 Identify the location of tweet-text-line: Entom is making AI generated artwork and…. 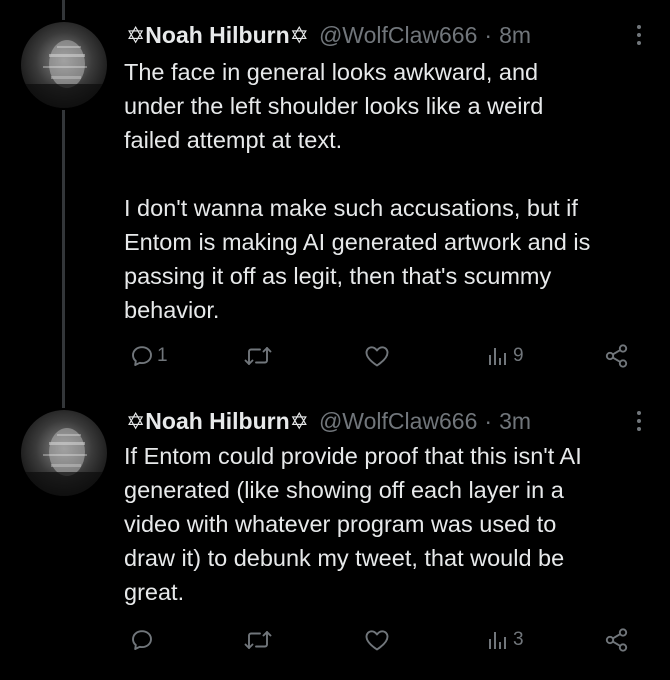
(357, 242).